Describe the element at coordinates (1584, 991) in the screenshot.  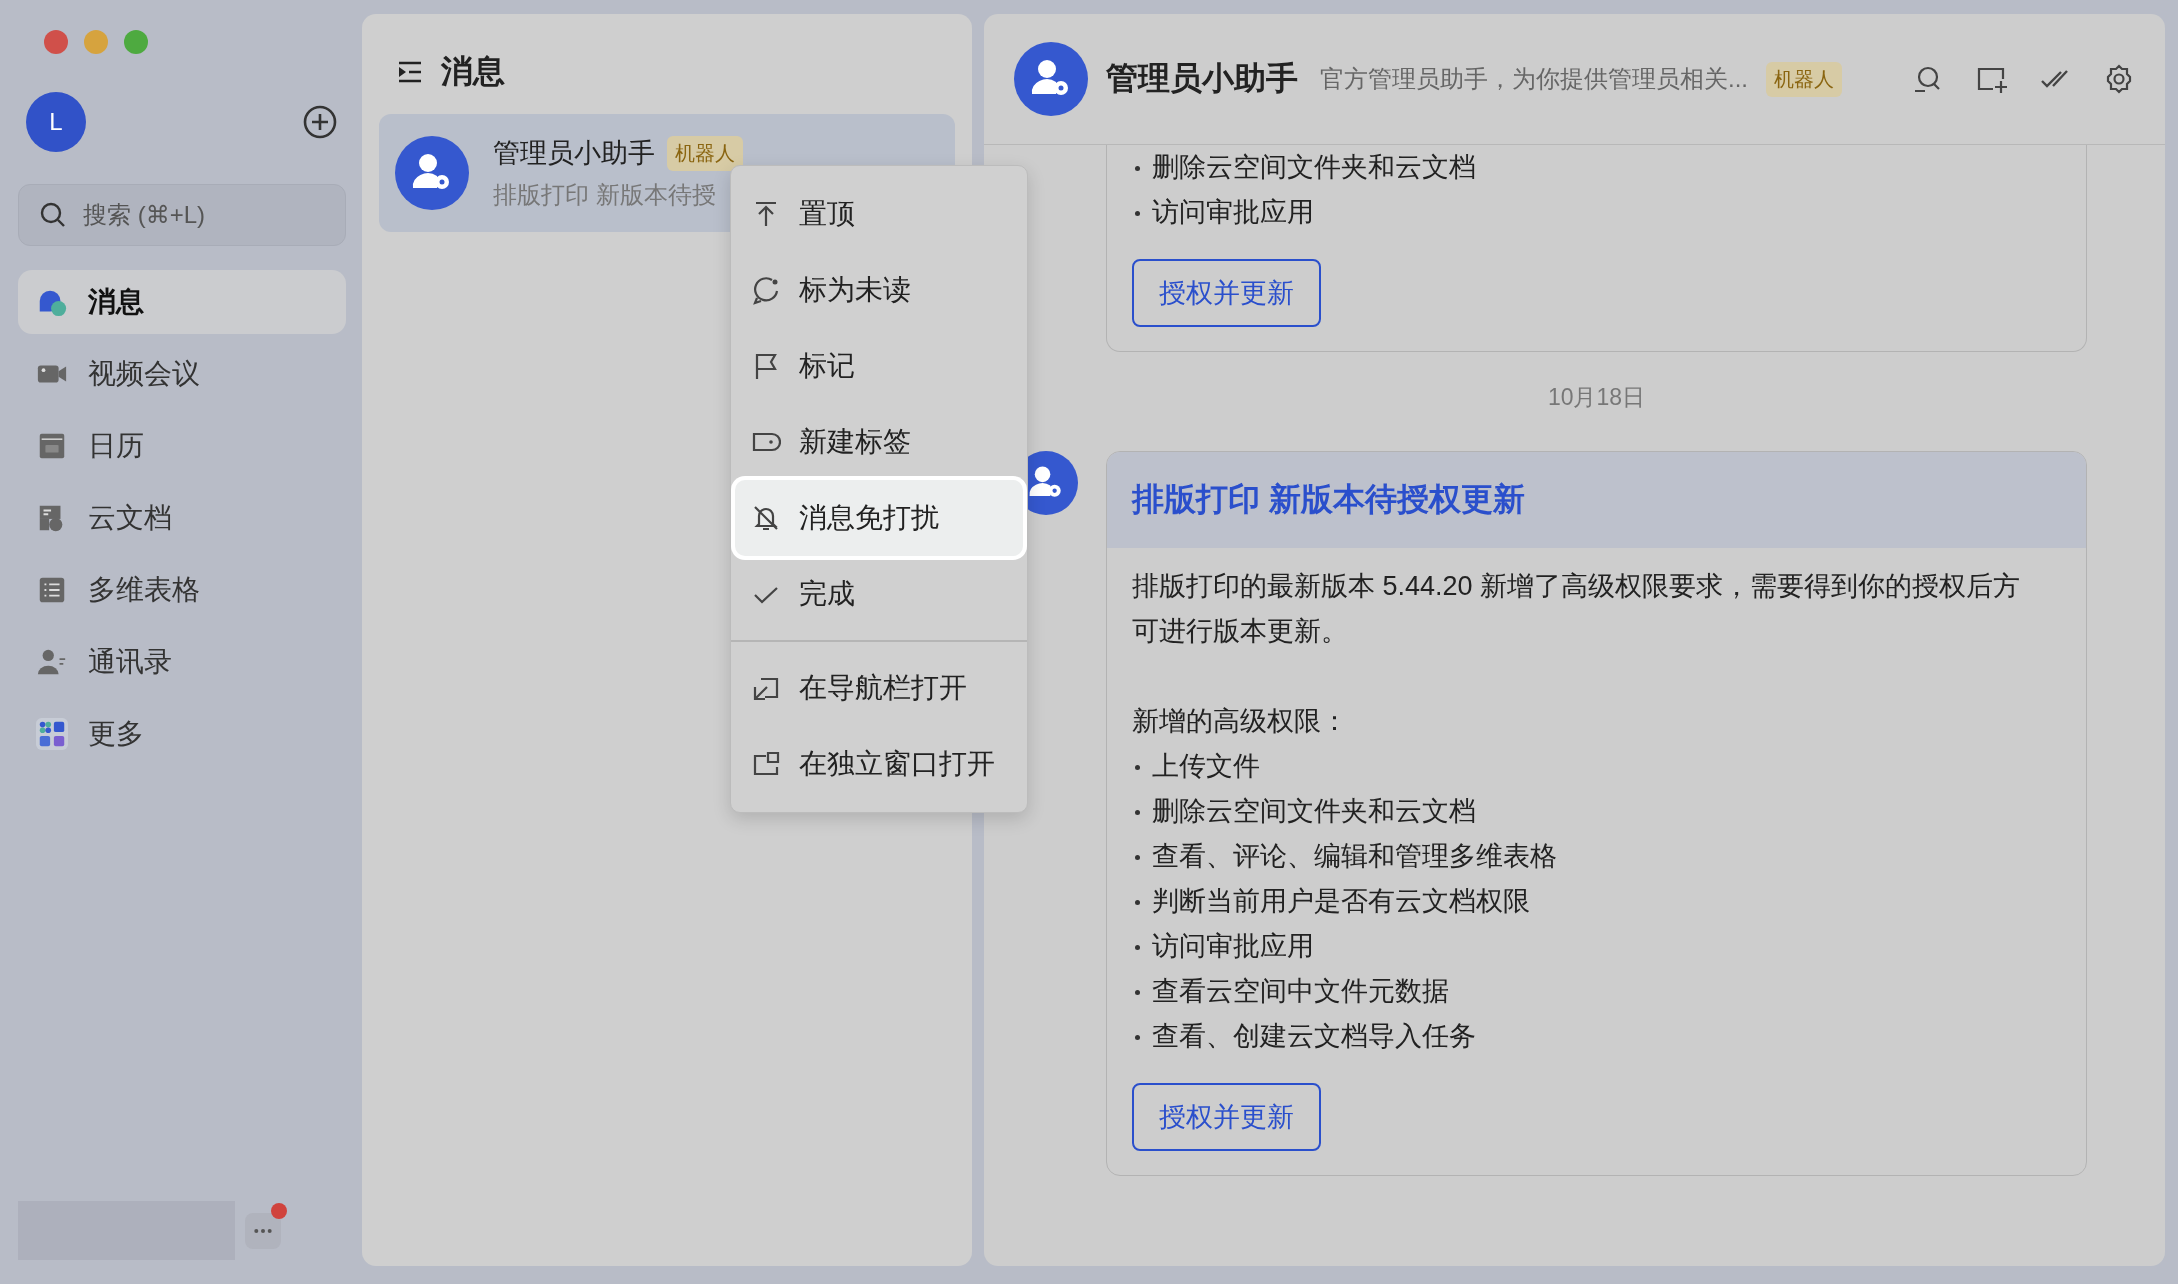
I see `list-item: 查看云空间中文件元数据` at that location.